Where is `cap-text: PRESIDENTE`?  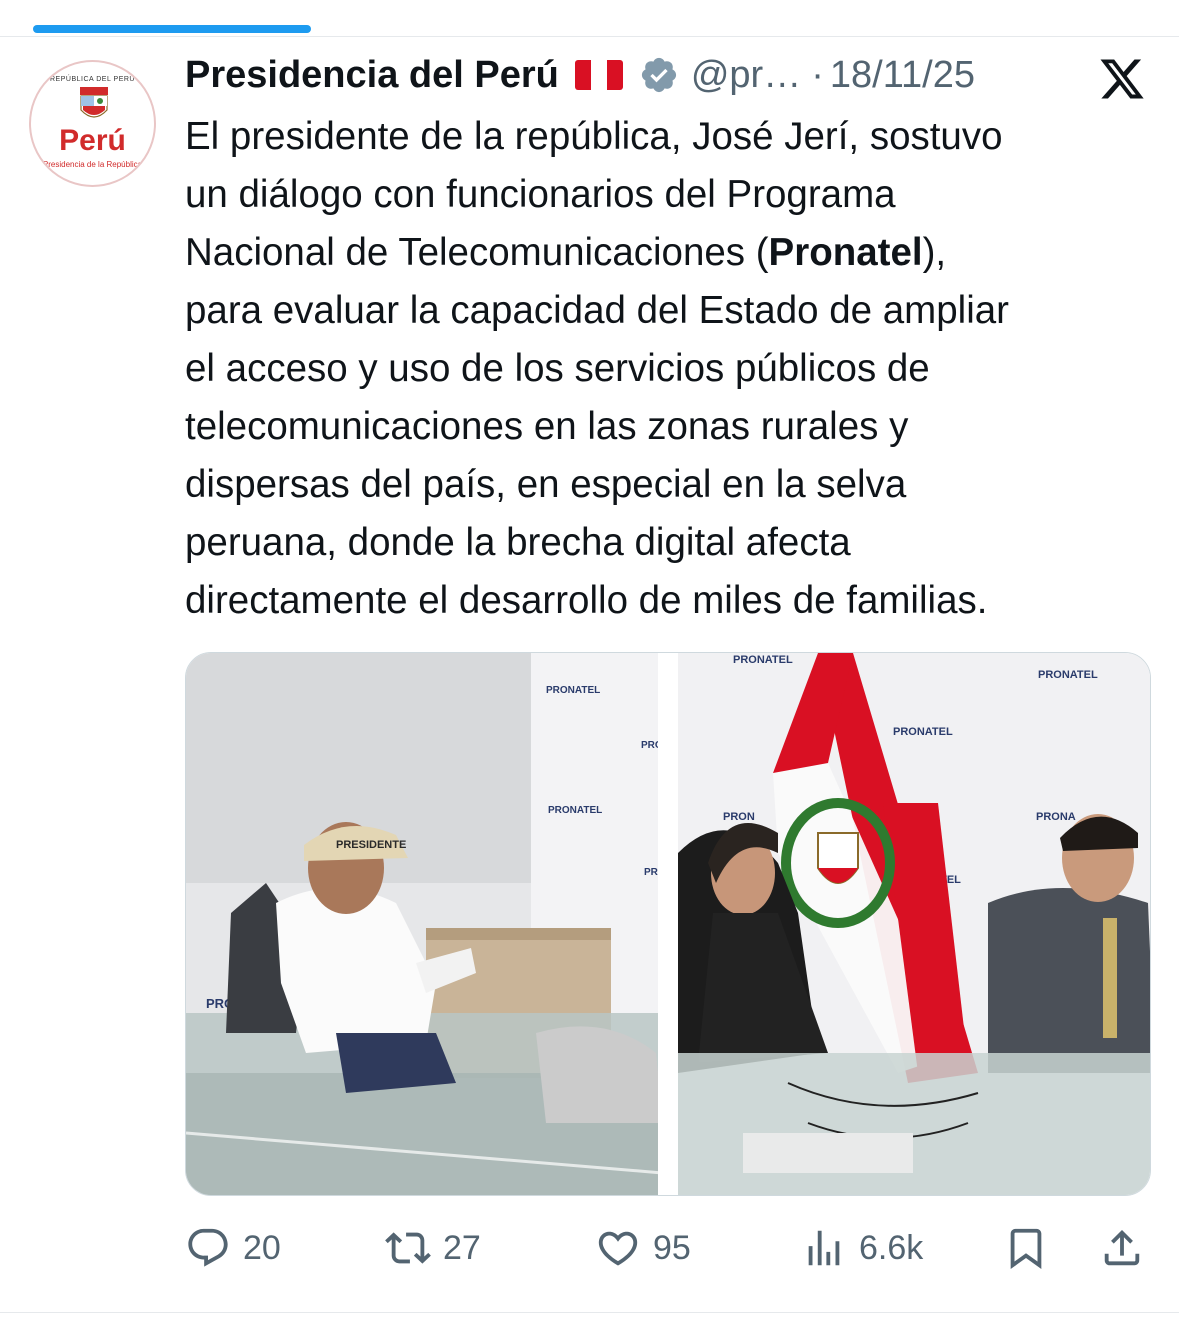 cap-text: PRESIDENTE is located at coordinates (371, 845).